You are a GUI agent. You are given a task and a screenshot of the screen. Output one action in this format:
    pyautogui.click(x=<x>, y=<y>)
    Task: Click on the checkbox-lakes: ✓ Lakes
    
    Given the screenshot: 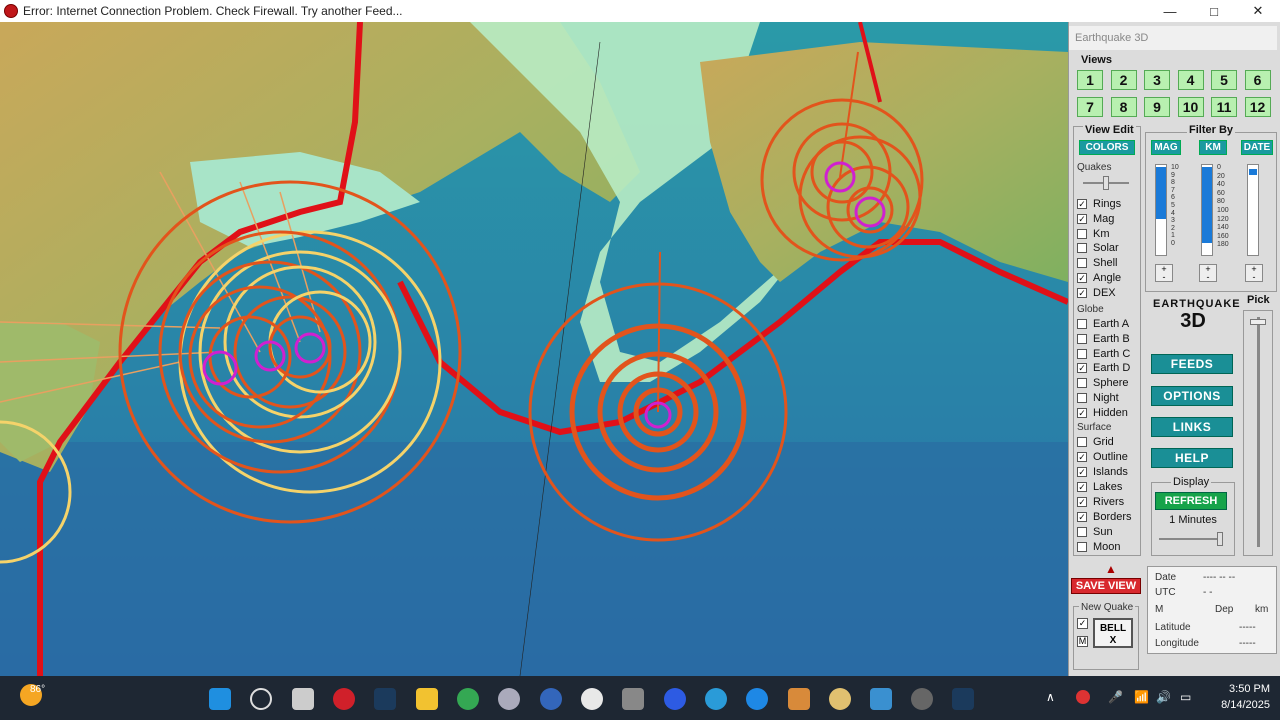 What is the action you would take?
    pyautogui.click(x=1099, y=487)
    